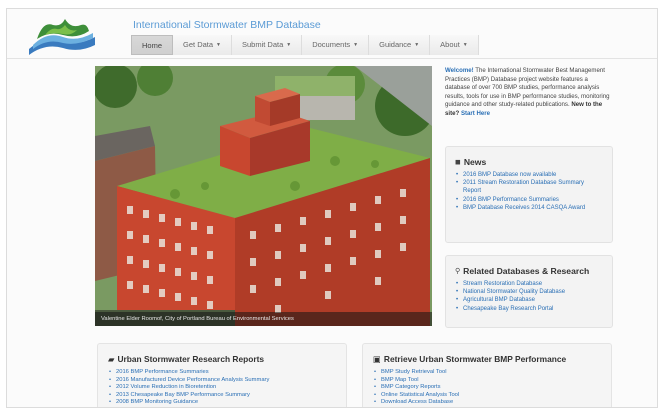 This screenshot has height=413, width=670. What do you see at coordinates (267, 45) in the screenshot?
I see `nav-submit-data: Submit Data ▼` at bounding box center [267, 45].